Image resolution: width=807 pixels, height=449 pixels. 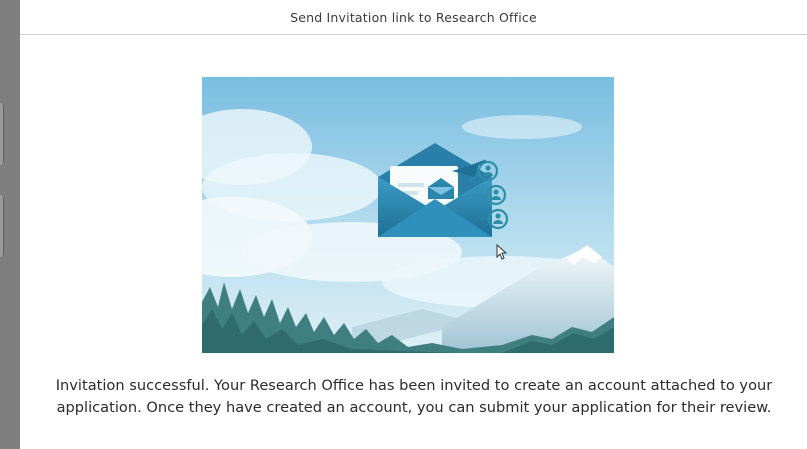 What do you see at coordinates (10, 224) in the screenshot?
I see `left-sidebar-rail` at bounding box center [10, 224].